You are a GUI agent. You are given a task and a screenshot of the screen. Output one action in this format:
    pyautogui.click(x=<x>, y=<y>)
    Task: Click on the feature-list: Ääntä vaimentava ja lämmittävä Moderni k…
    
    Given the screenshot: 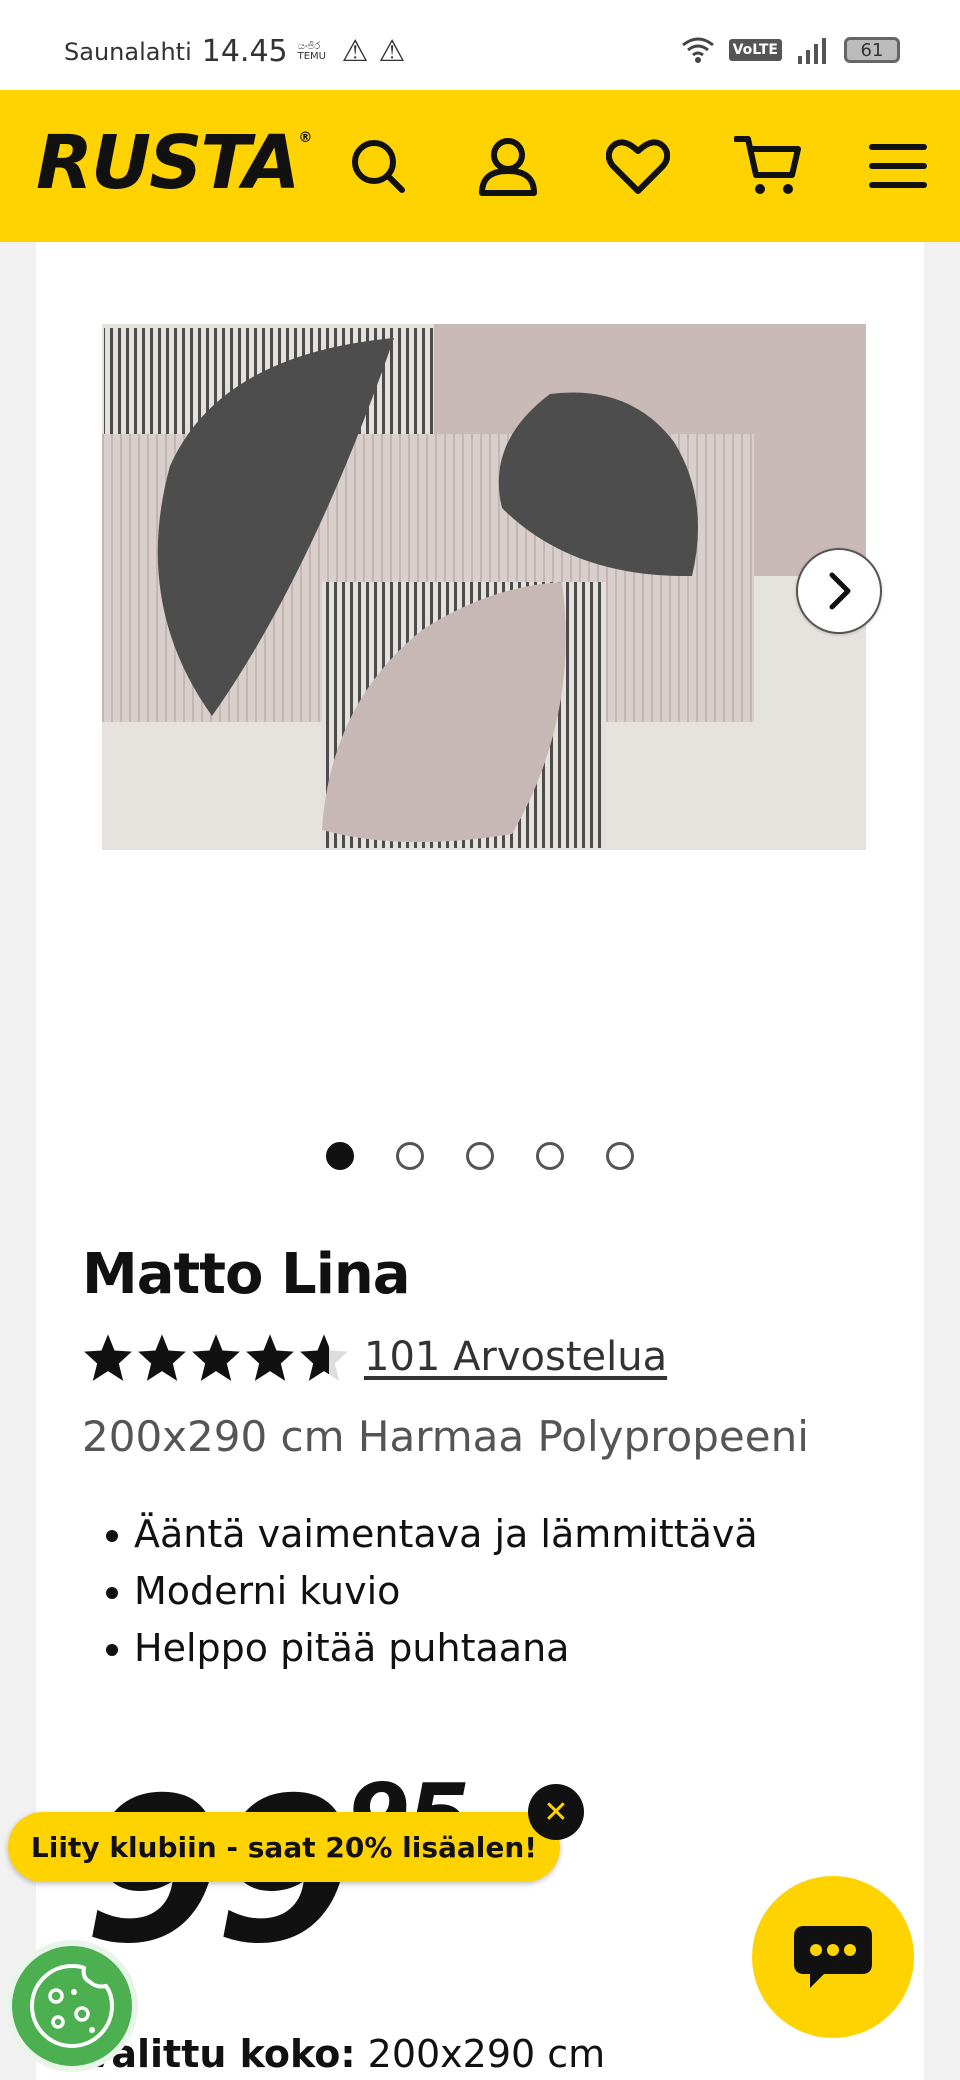 What is the action you would take?
    pyautogui.click(x=432, y=1591)
    